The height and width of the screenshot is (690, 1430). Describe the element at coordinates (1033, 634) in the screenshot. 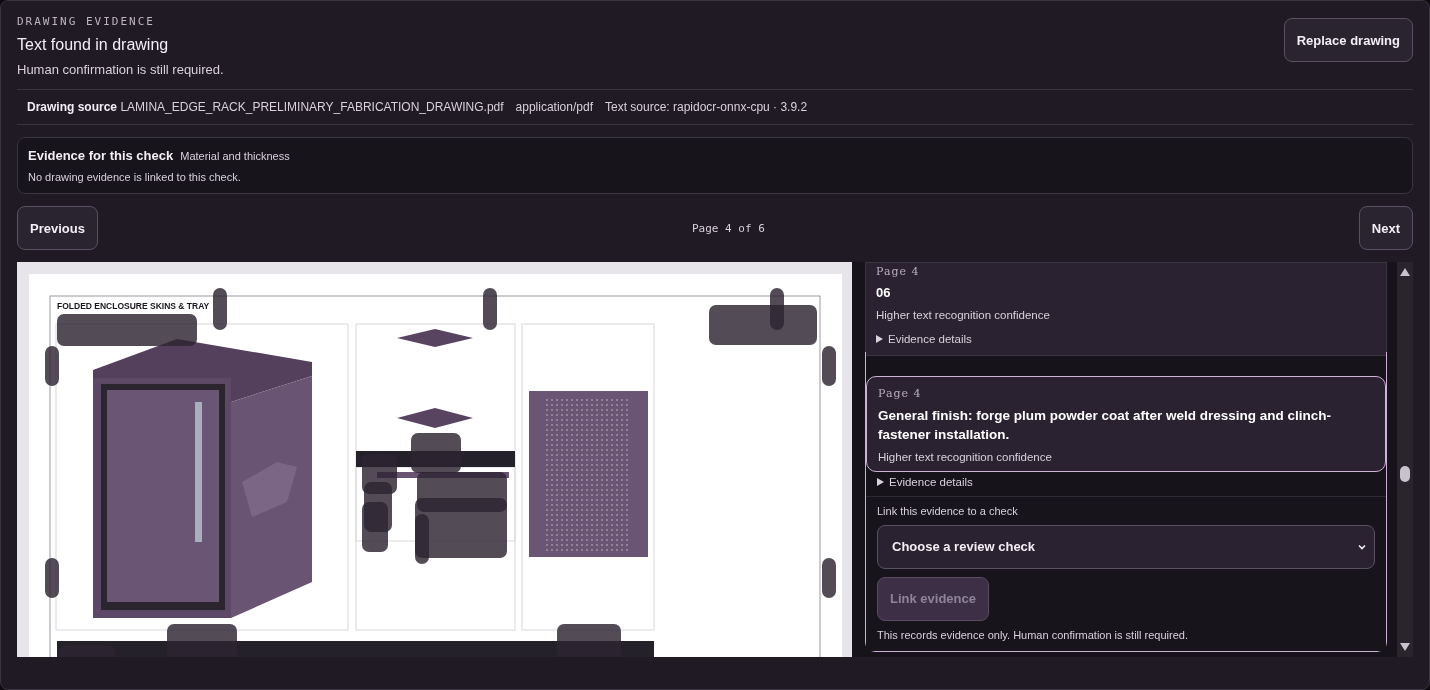

I see `link-note: This records evidence only. Human confirmation is still required.` at that location.